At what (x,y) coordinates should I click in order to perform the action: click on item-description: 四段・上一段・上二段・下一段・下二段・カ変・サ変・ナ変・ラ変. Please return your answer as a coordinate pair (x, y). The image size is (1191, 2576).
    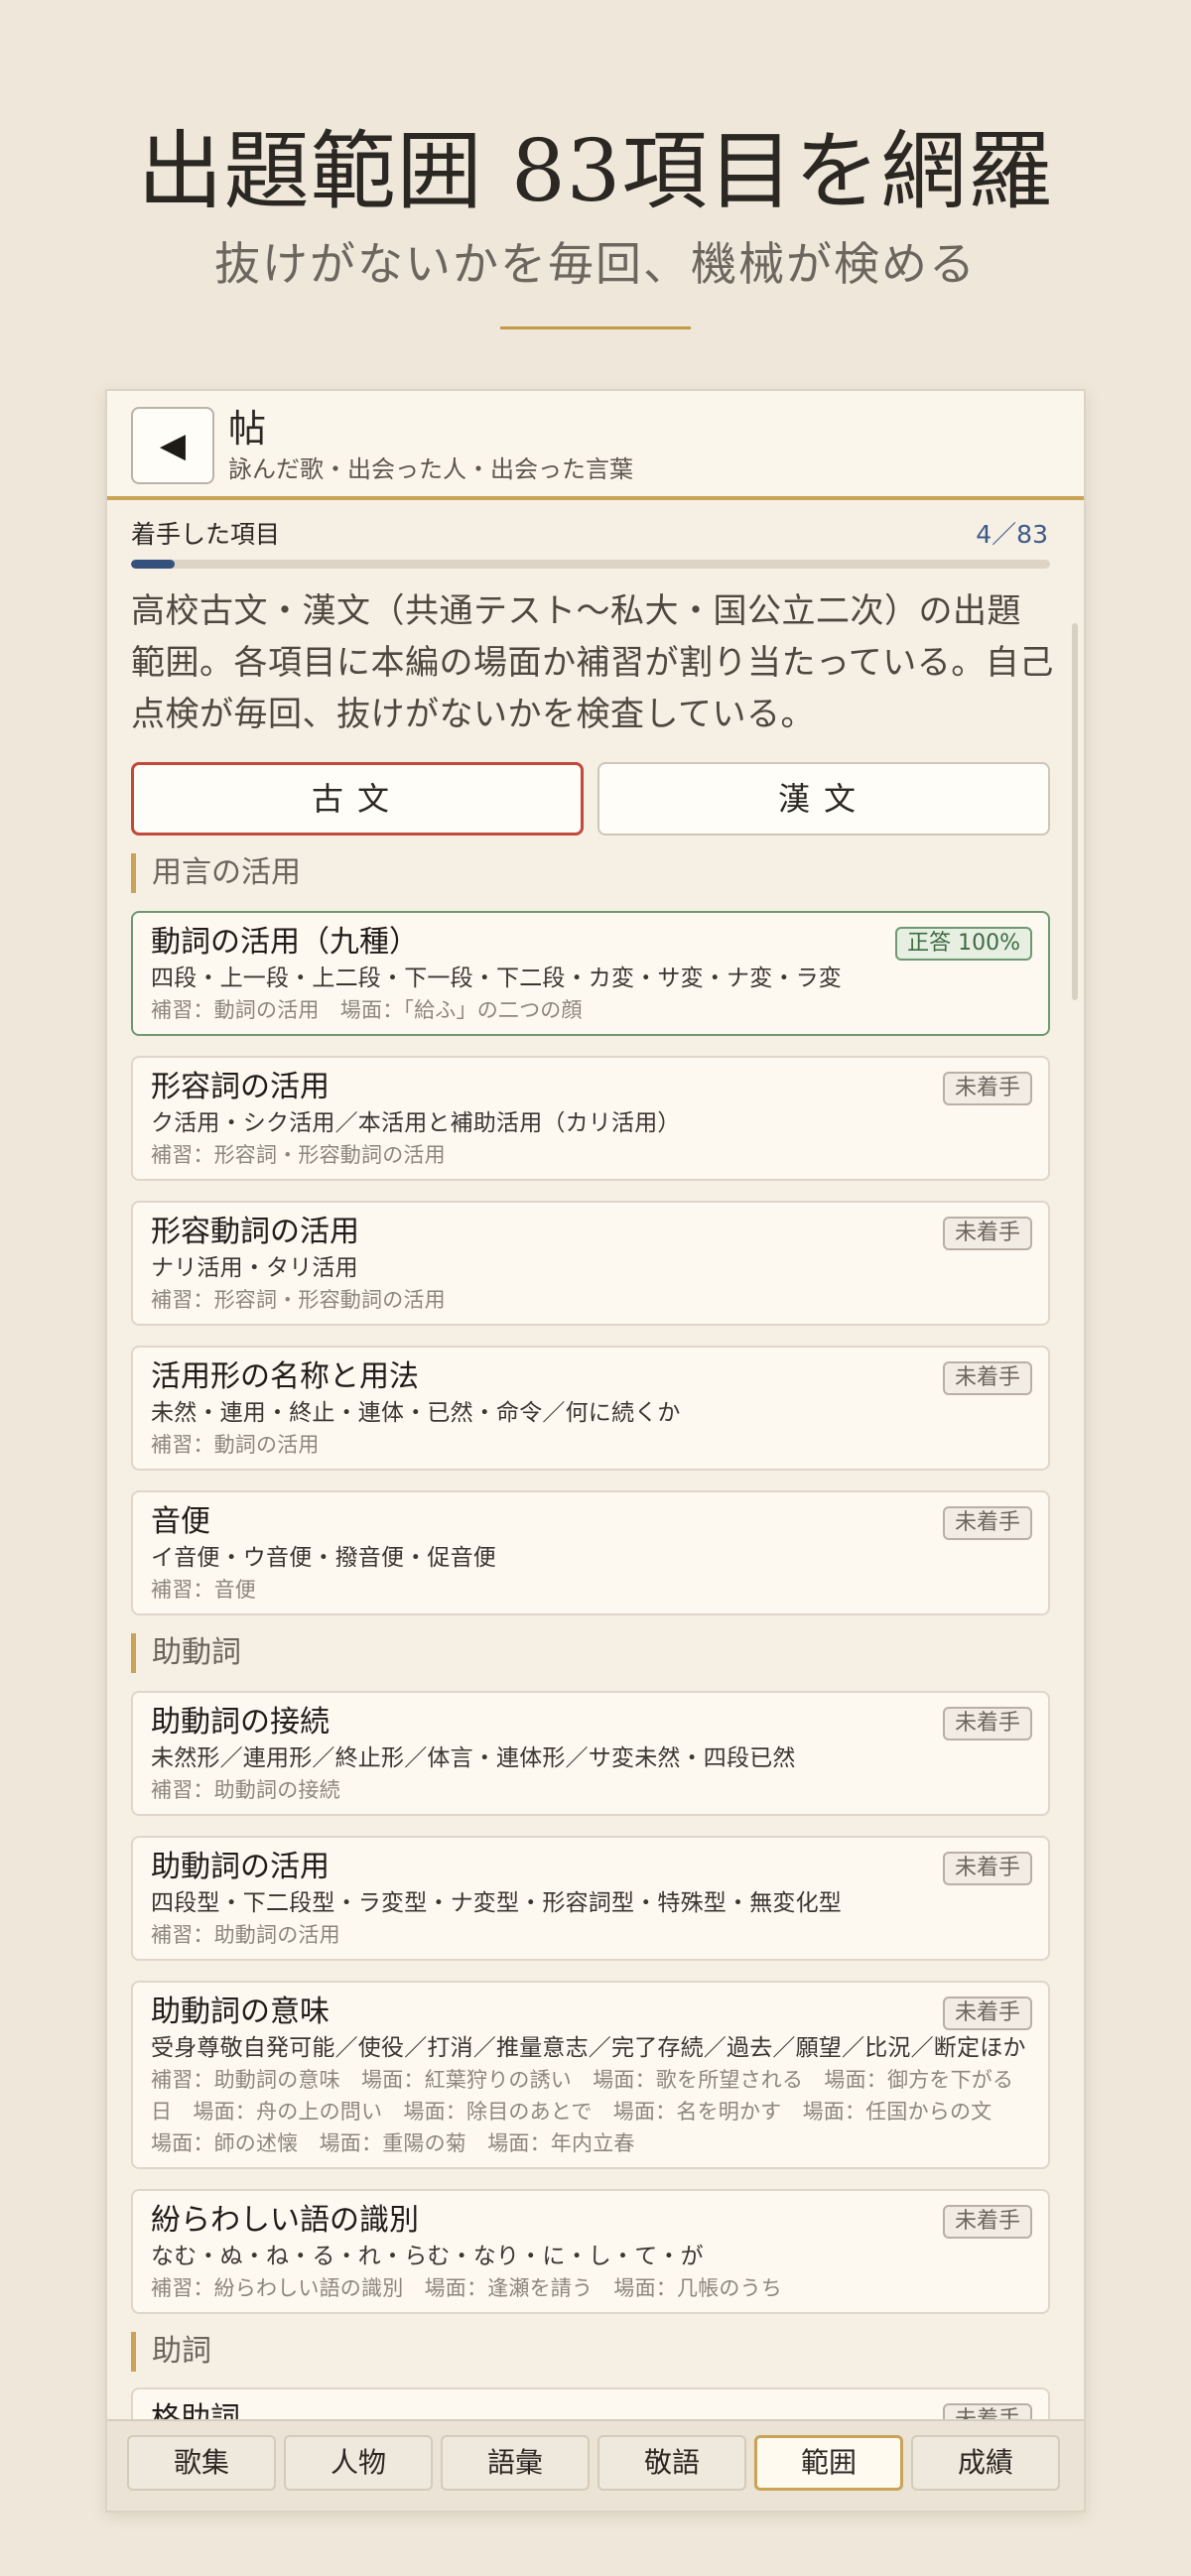
    Looking at the image, I should click on (496, 979).